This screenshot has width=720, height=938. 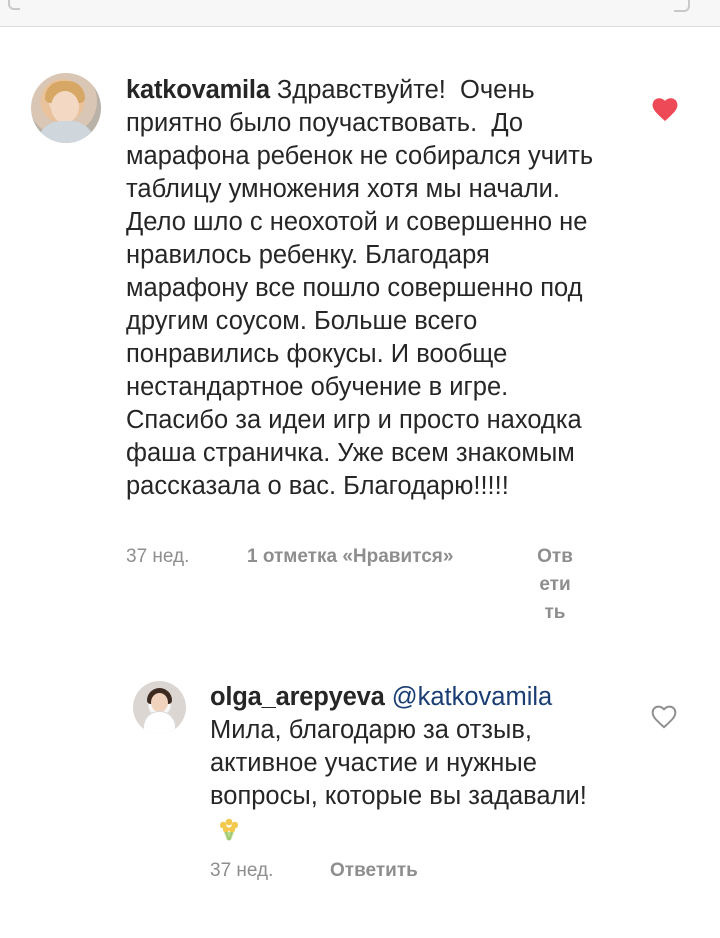 What do you see at coordinates (242, 870) in the screenshot?
I see `reply-time: 37 нед.` at bounding box center [242, 870].